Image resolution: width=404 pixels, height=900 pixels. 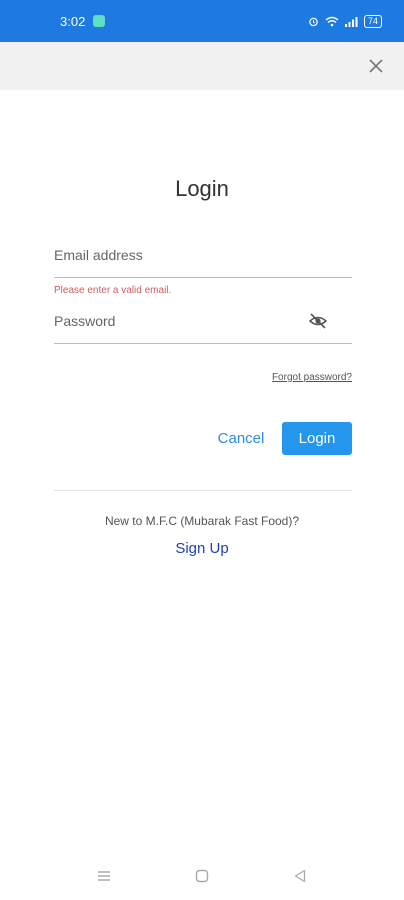 I want to click on nav-back-button, so click(x=300, y=876).